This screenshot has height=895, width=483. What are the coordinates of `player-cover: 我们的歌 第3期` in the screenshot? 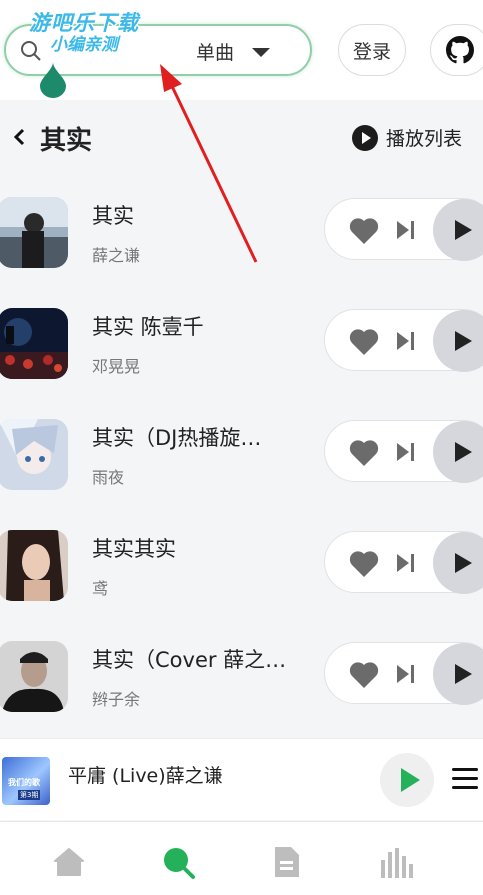 It's located at (26, 781).